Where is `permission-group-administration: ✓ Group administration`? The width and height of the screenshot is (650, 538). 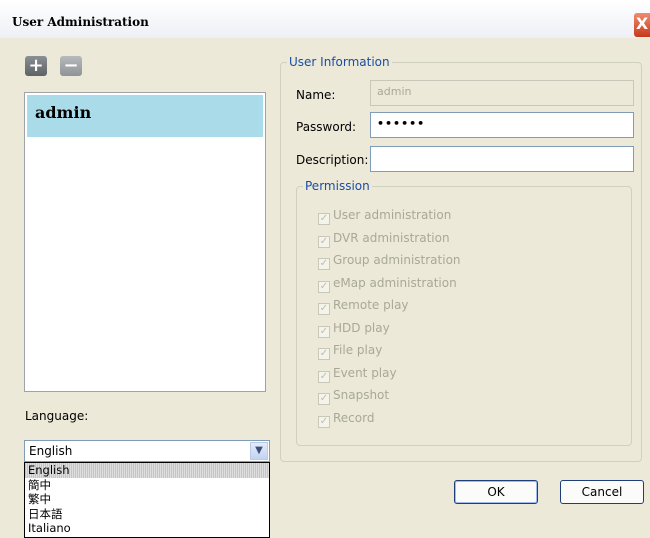
permission-group-administration: ✓ Group administration is located at coordinates (389, 262).